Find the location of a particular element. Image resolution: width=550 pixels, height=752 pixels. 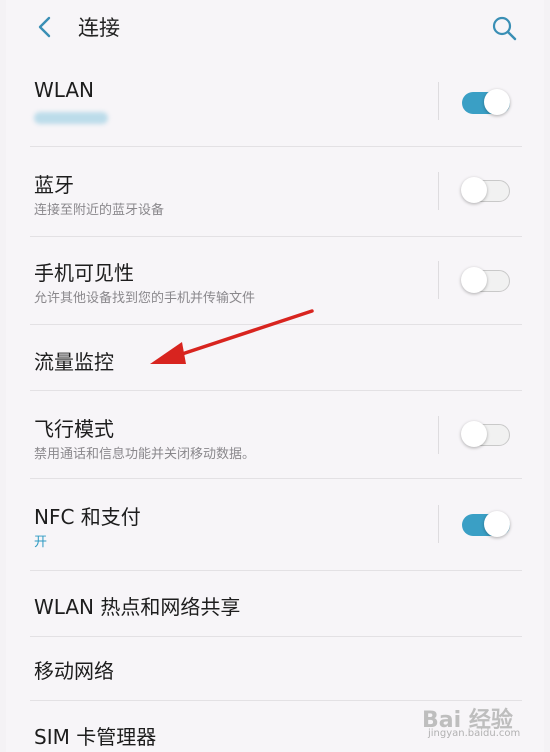

row-label: WLAN is located at coordinates (64, 90).